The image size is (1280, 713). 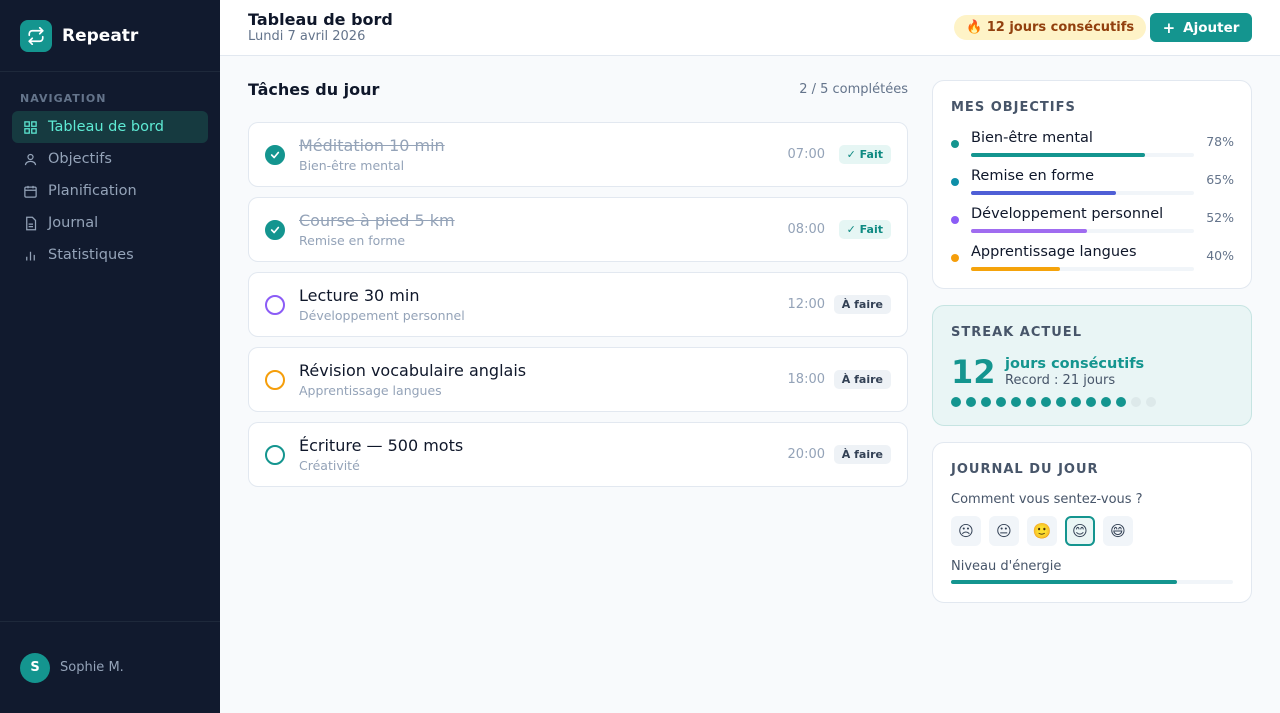 I want to click on user-profile: S Sophie M., so click(x=110, y=667).